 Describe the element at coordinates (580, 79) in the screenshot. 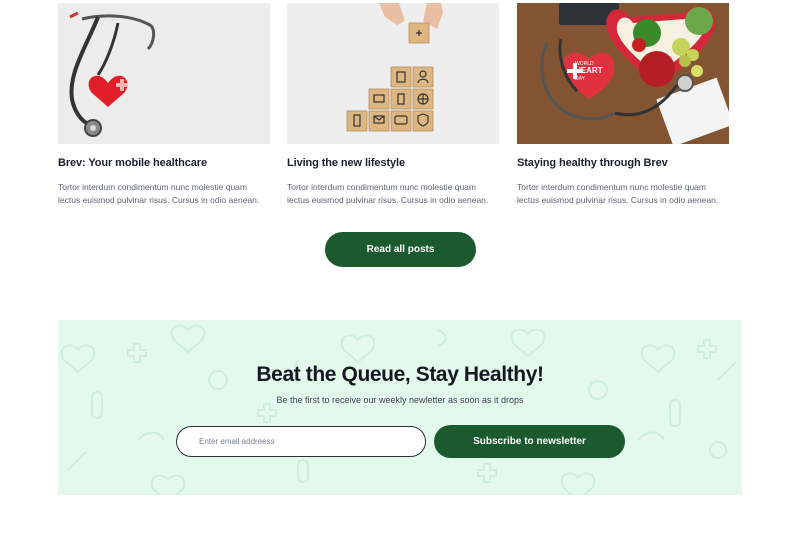

I see `image-text: DAY` at that location.